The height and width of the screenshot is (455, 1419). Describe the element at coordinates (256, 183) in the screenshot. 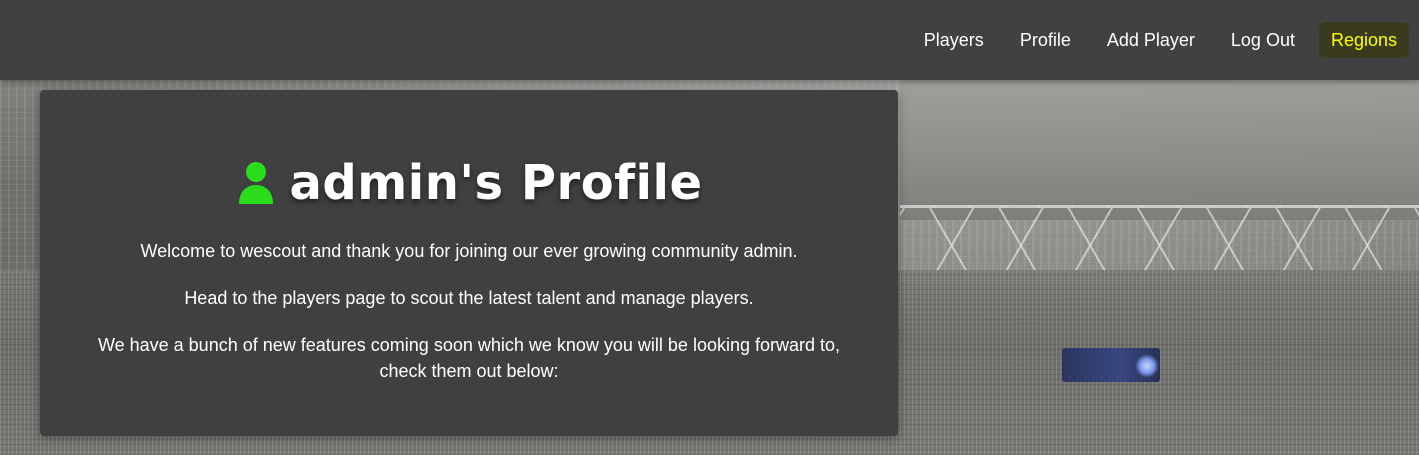

I see `user-icon` at that location.